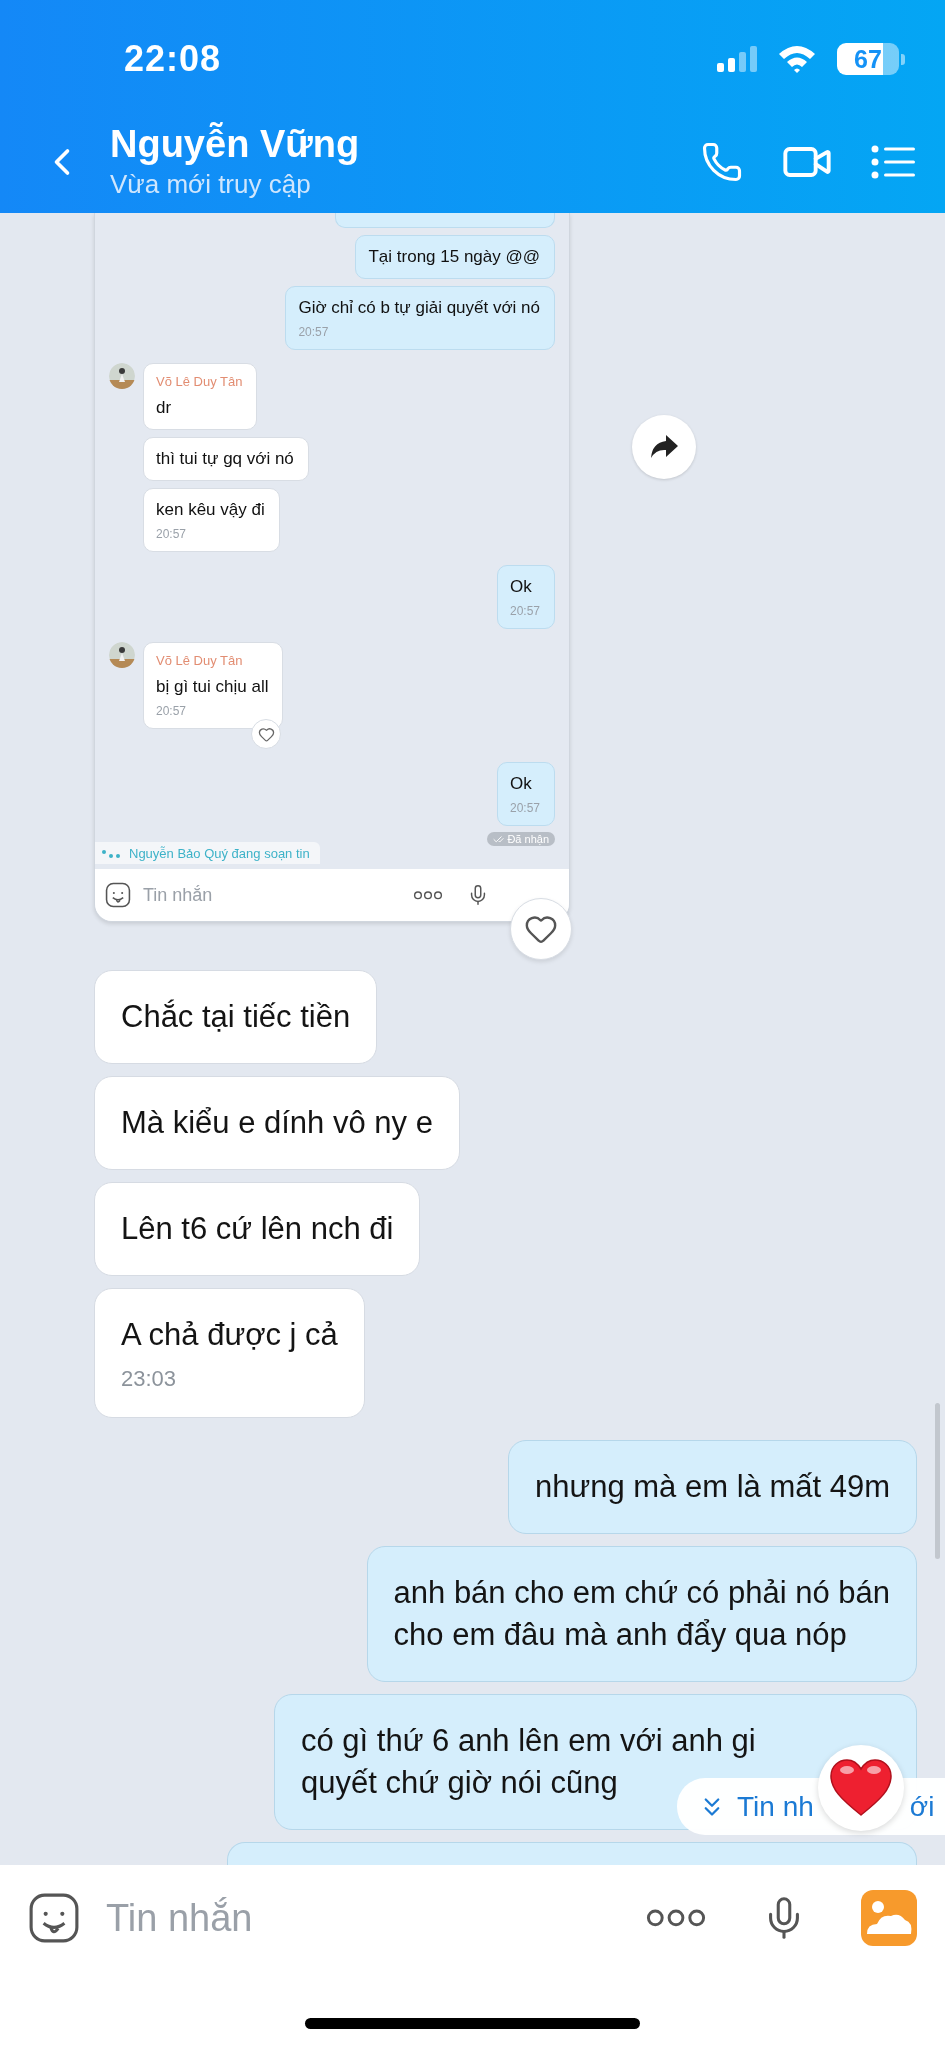 This screenshot has height=2048, width=945. I want to click on clock: 22:08, so click(173, 59).